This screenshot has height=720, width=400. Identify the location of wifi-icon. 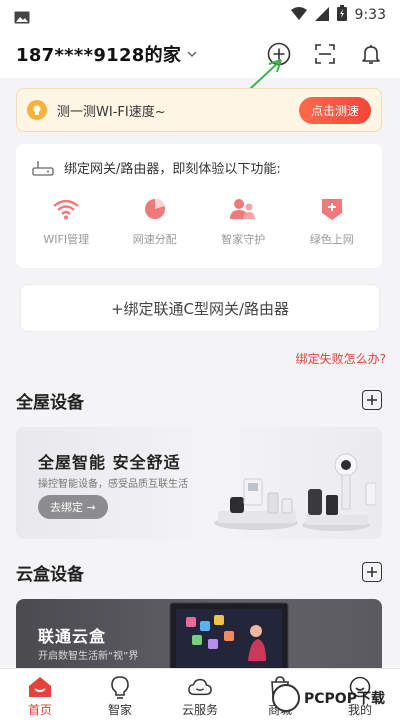
(66, 209).